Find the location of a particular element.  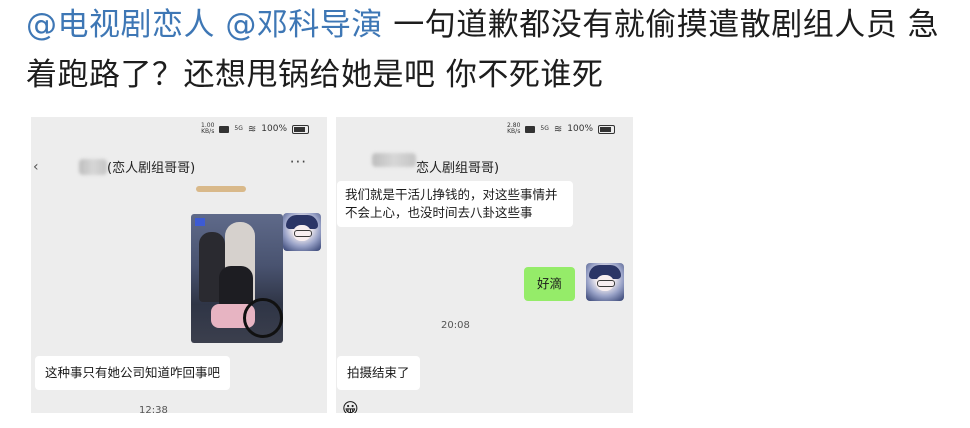

chat-image-message is located at coordinates (237, 278).